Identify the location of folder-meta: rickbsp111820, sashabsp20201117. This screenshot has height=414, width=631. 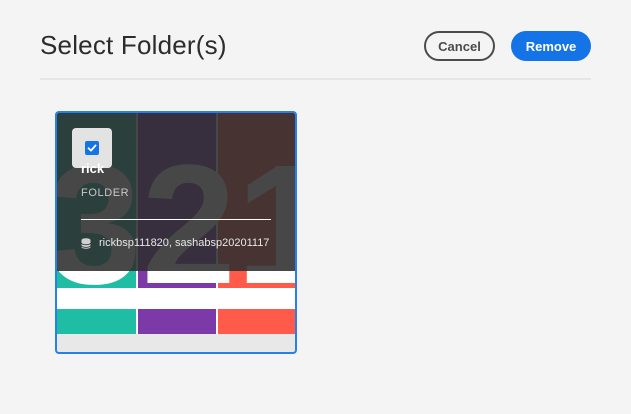
(175, 243).